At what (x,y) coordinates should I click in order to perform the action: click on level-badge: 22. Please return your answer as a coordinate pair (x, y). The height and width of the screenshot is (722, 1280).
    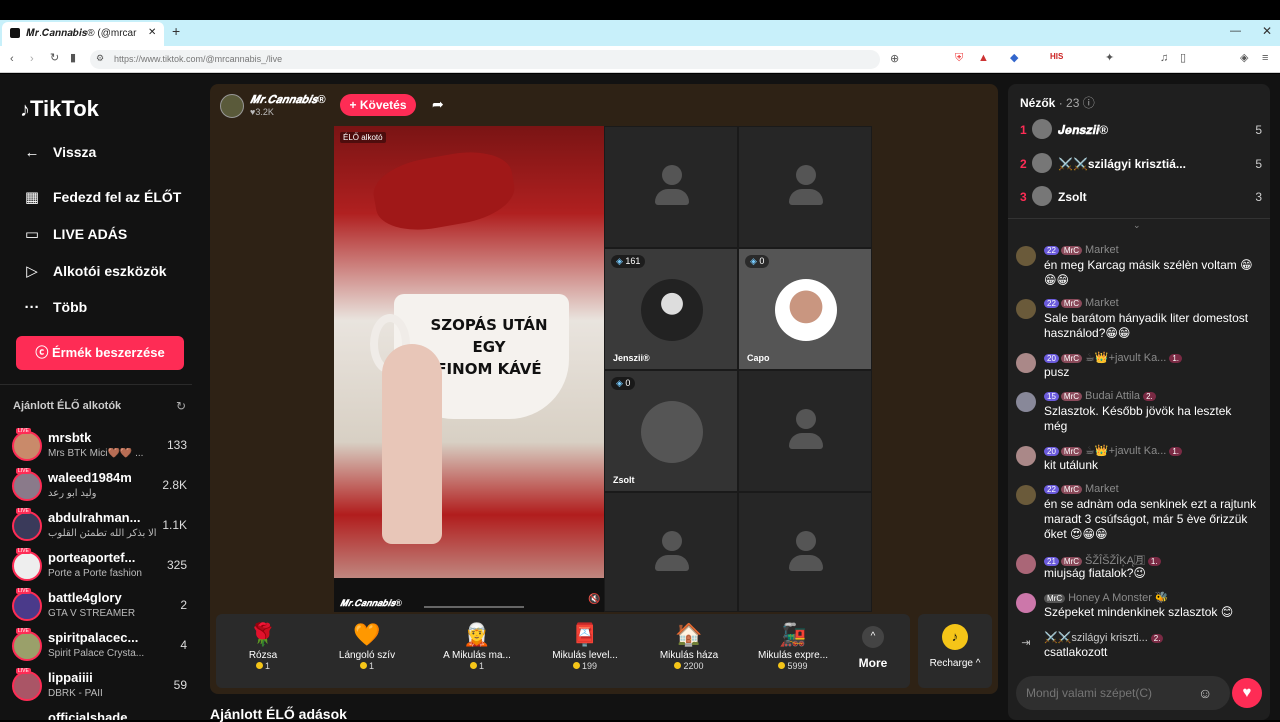
    Looking at the image, I should click on (1051, 250).